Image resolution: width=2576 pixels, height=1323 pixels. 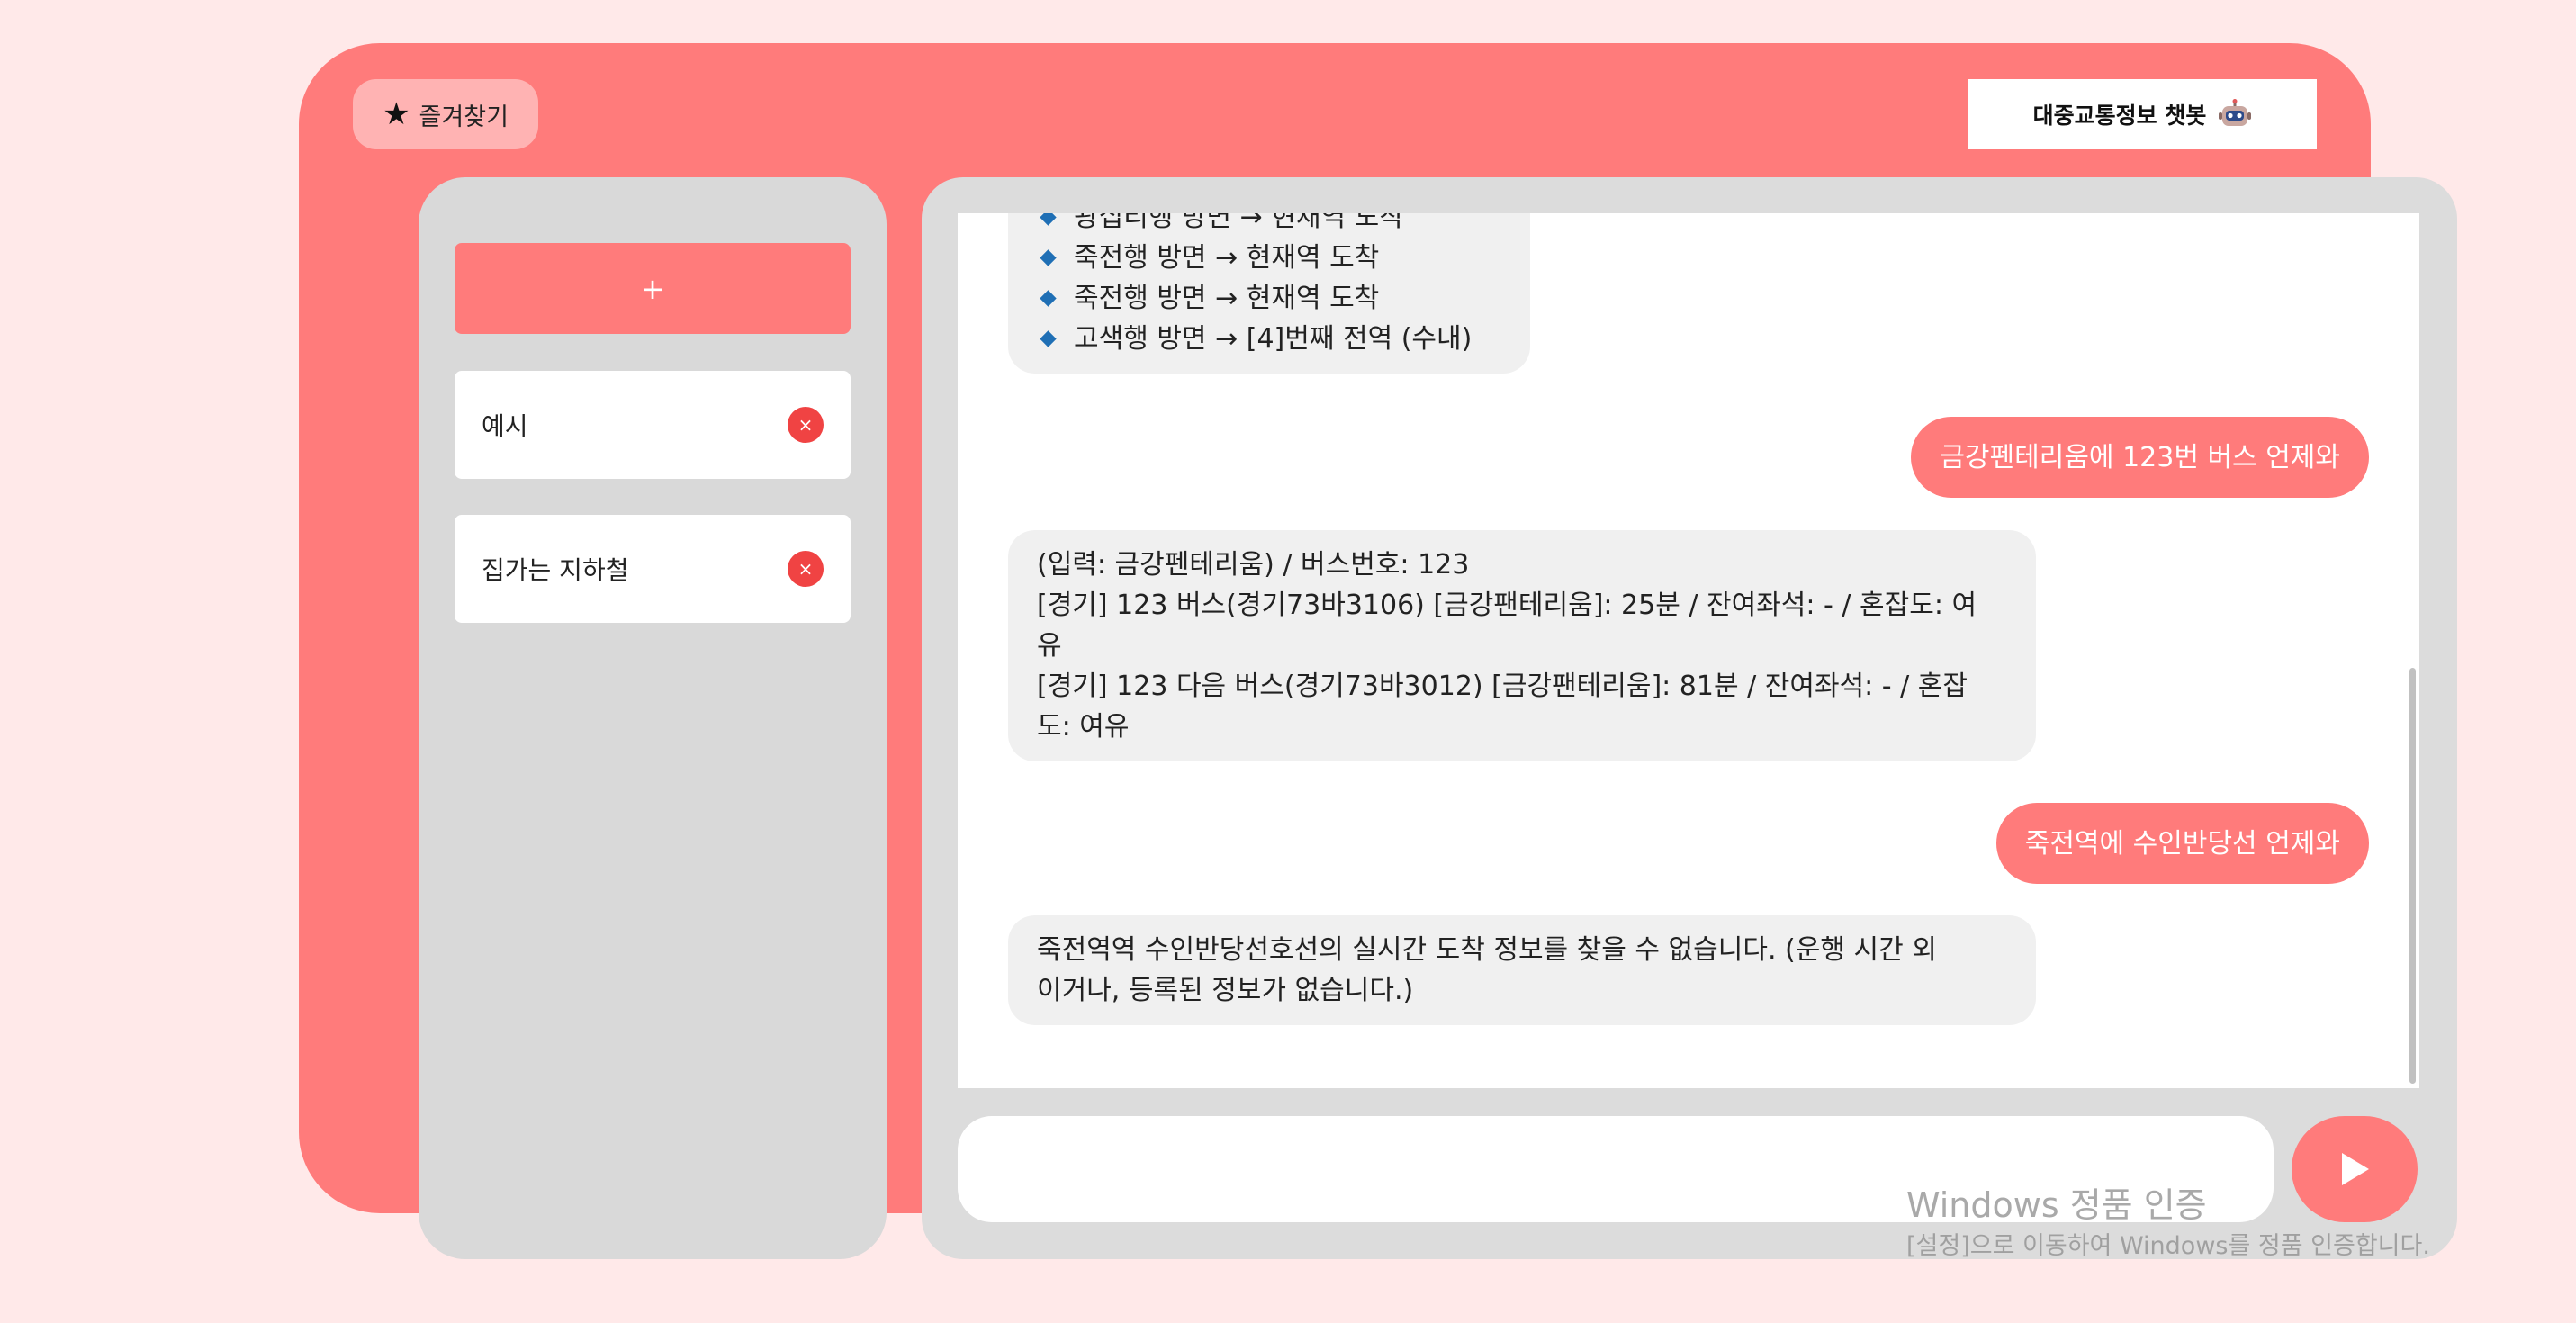 What do you see at coordinates (2140, 458) in the screenshot?
I see `user-message: 금강펜테리움에 123번 버스 언제와` at bounding box center [2140, 458].